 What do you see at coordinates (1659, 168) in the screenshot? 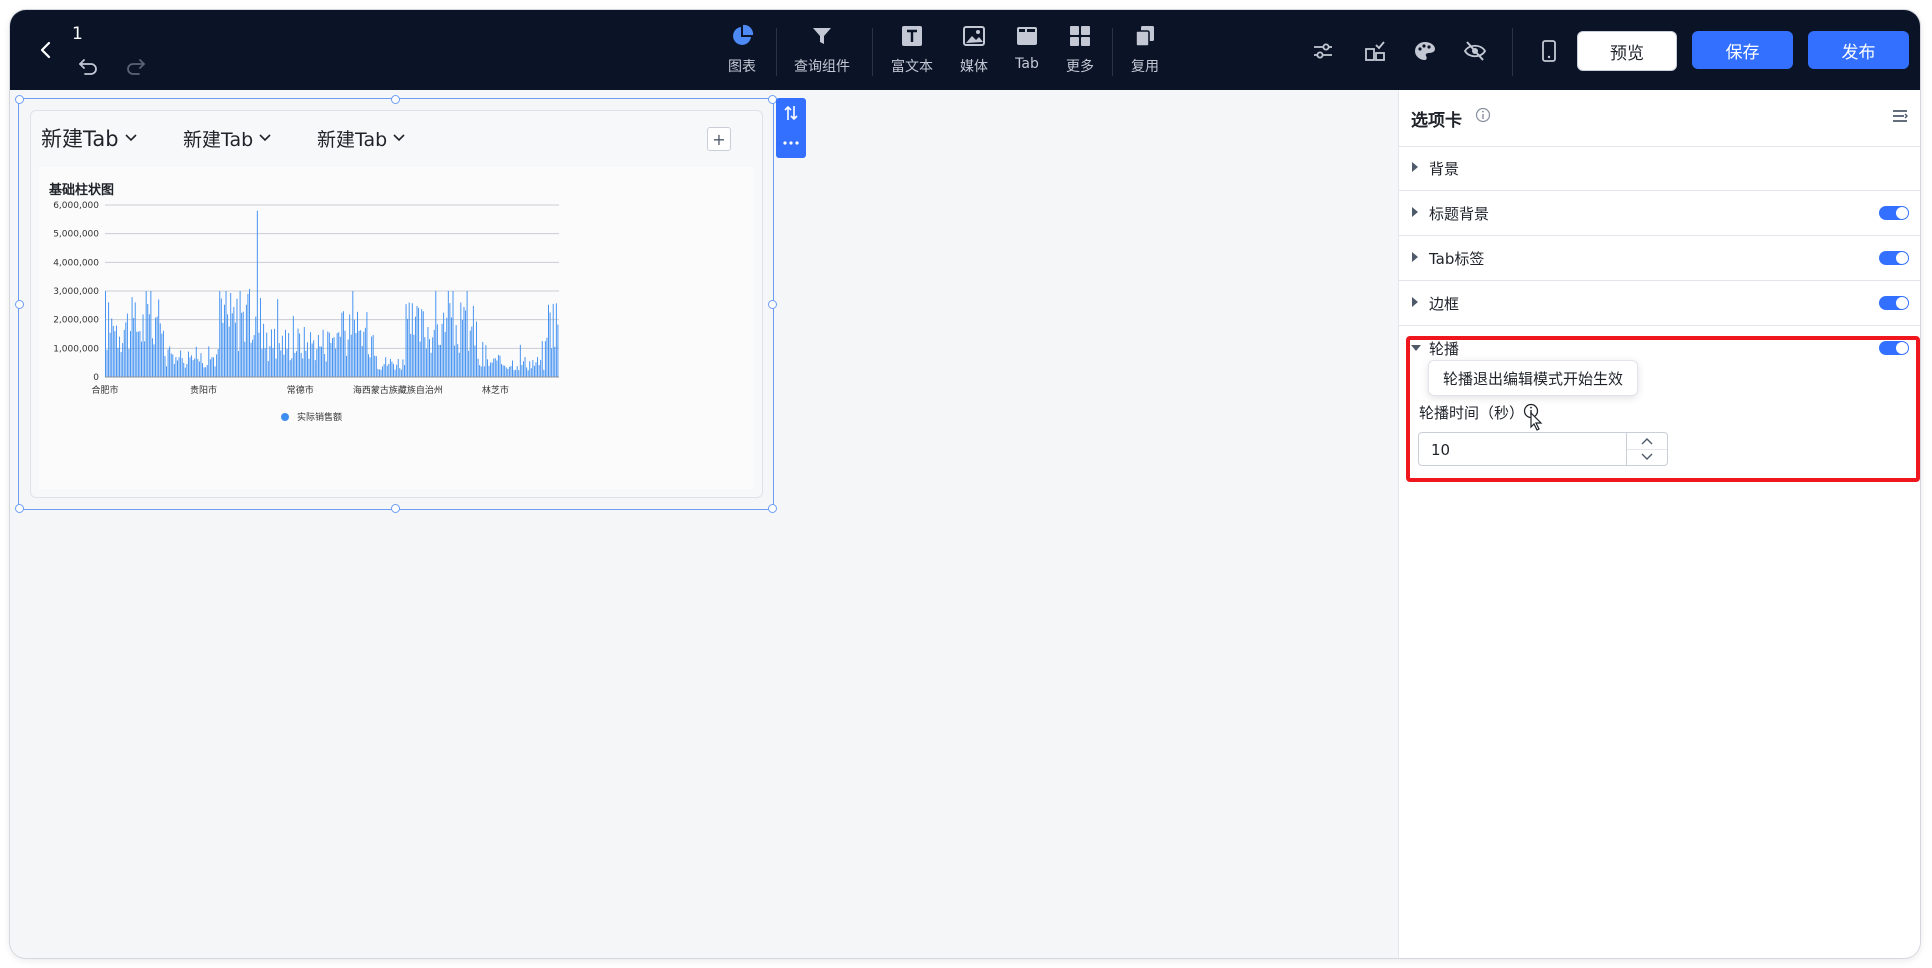
I see `section-background: 背景` at bounding box center [1659, 168].